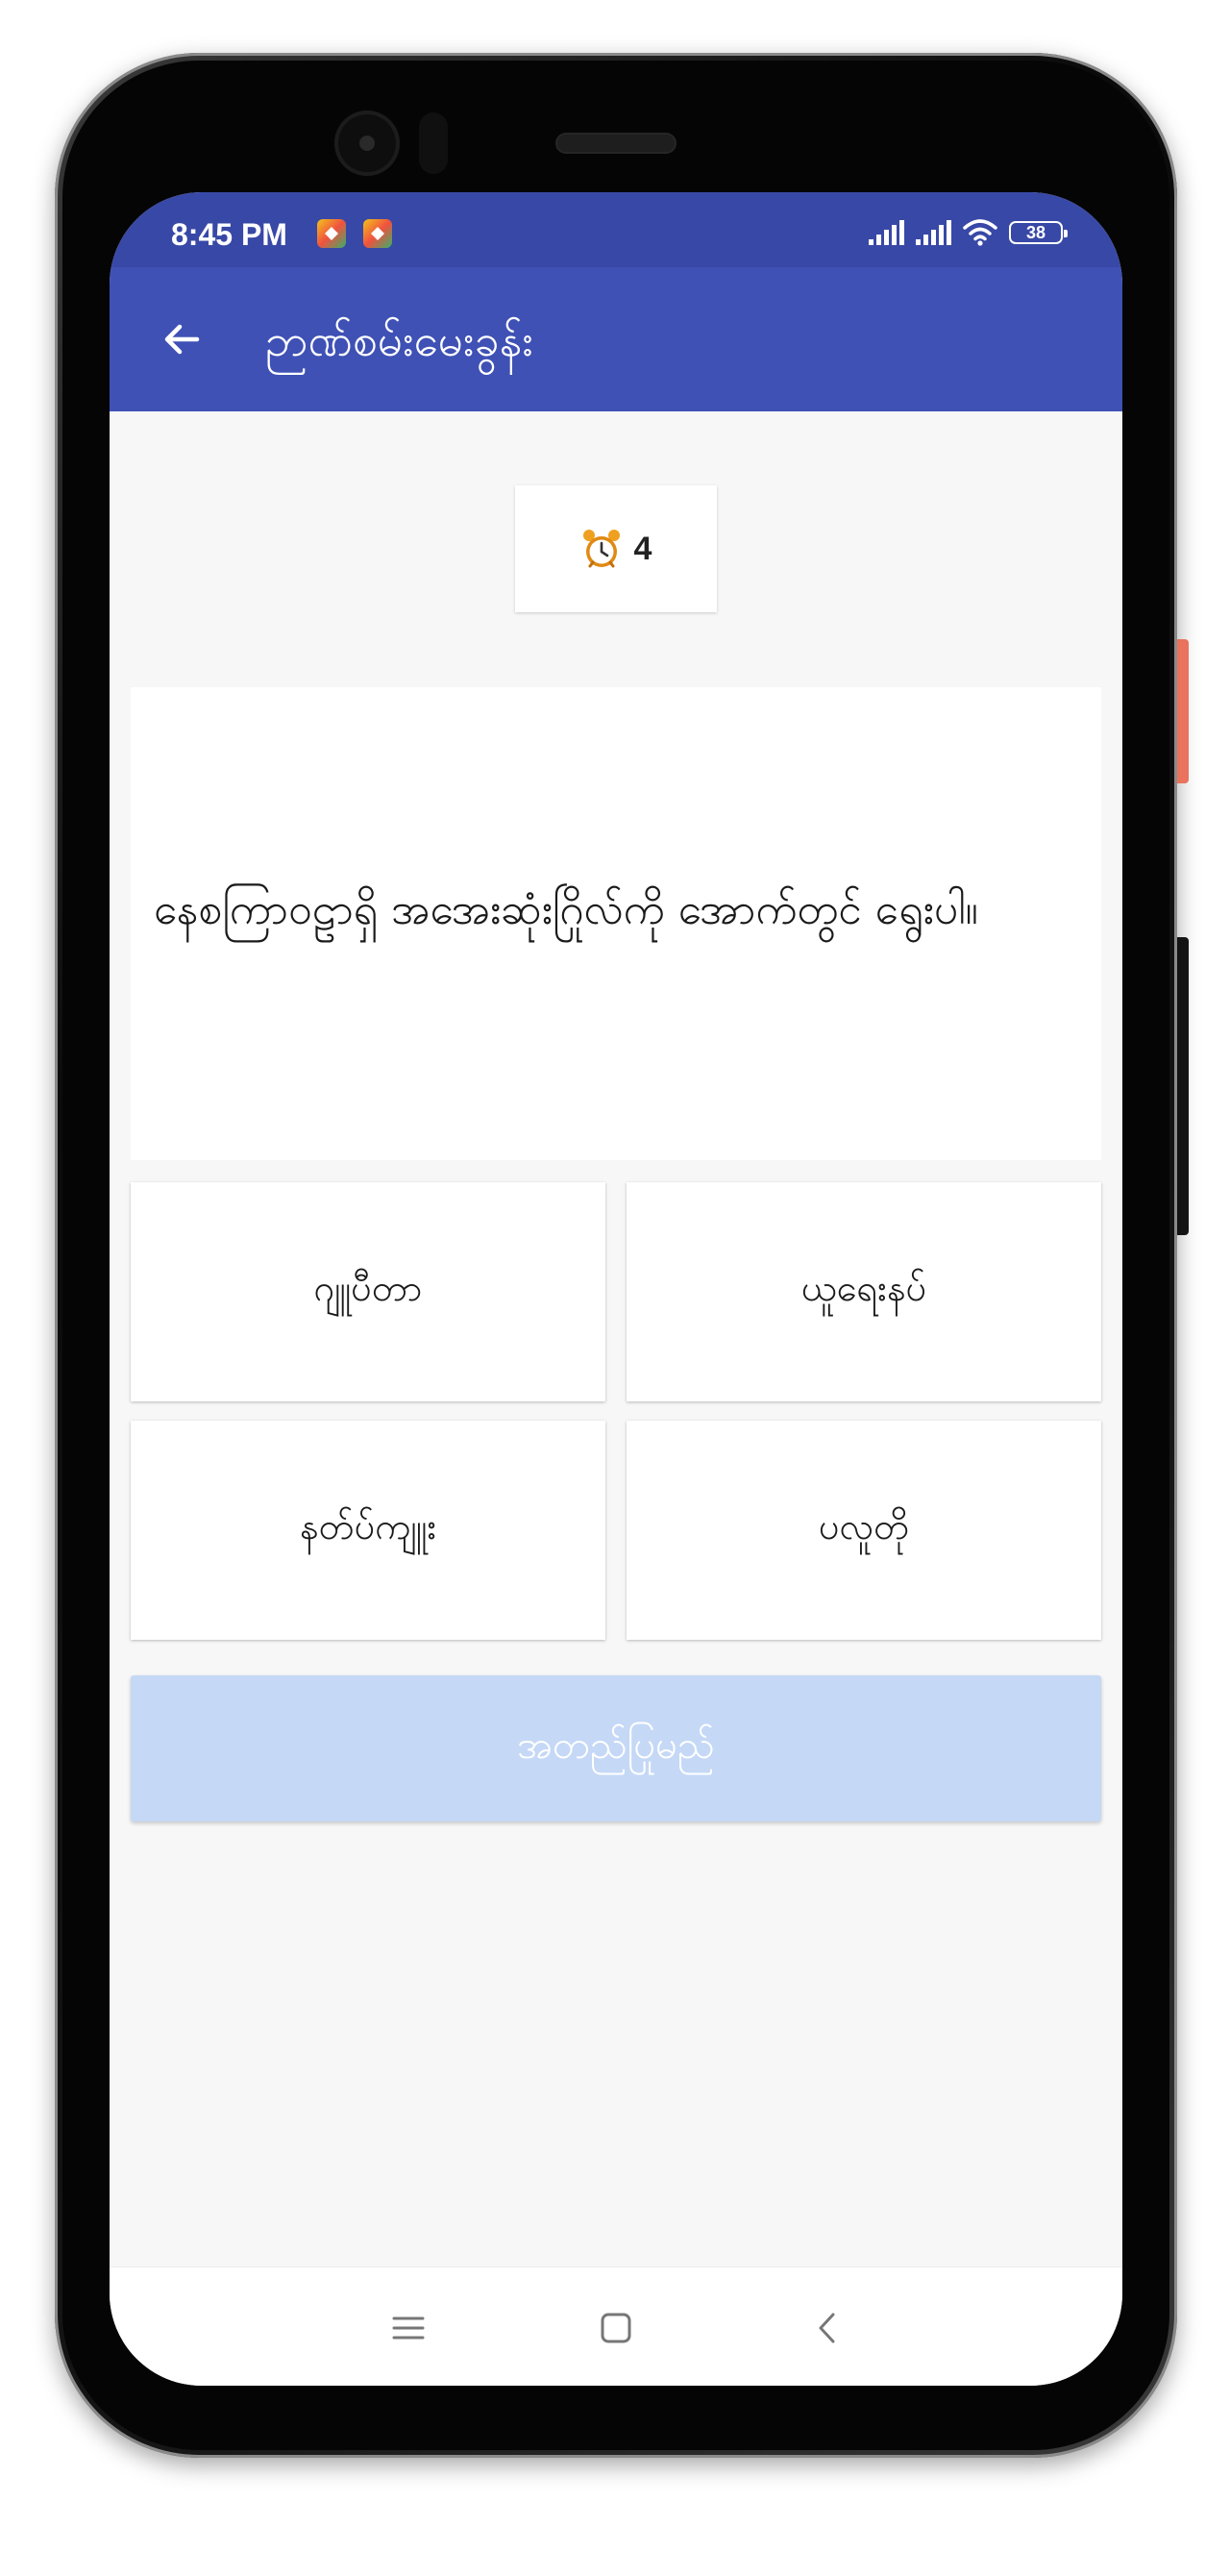  I want to click on answer-option-2: ယူရေးနပ်, so click(864, 1291).